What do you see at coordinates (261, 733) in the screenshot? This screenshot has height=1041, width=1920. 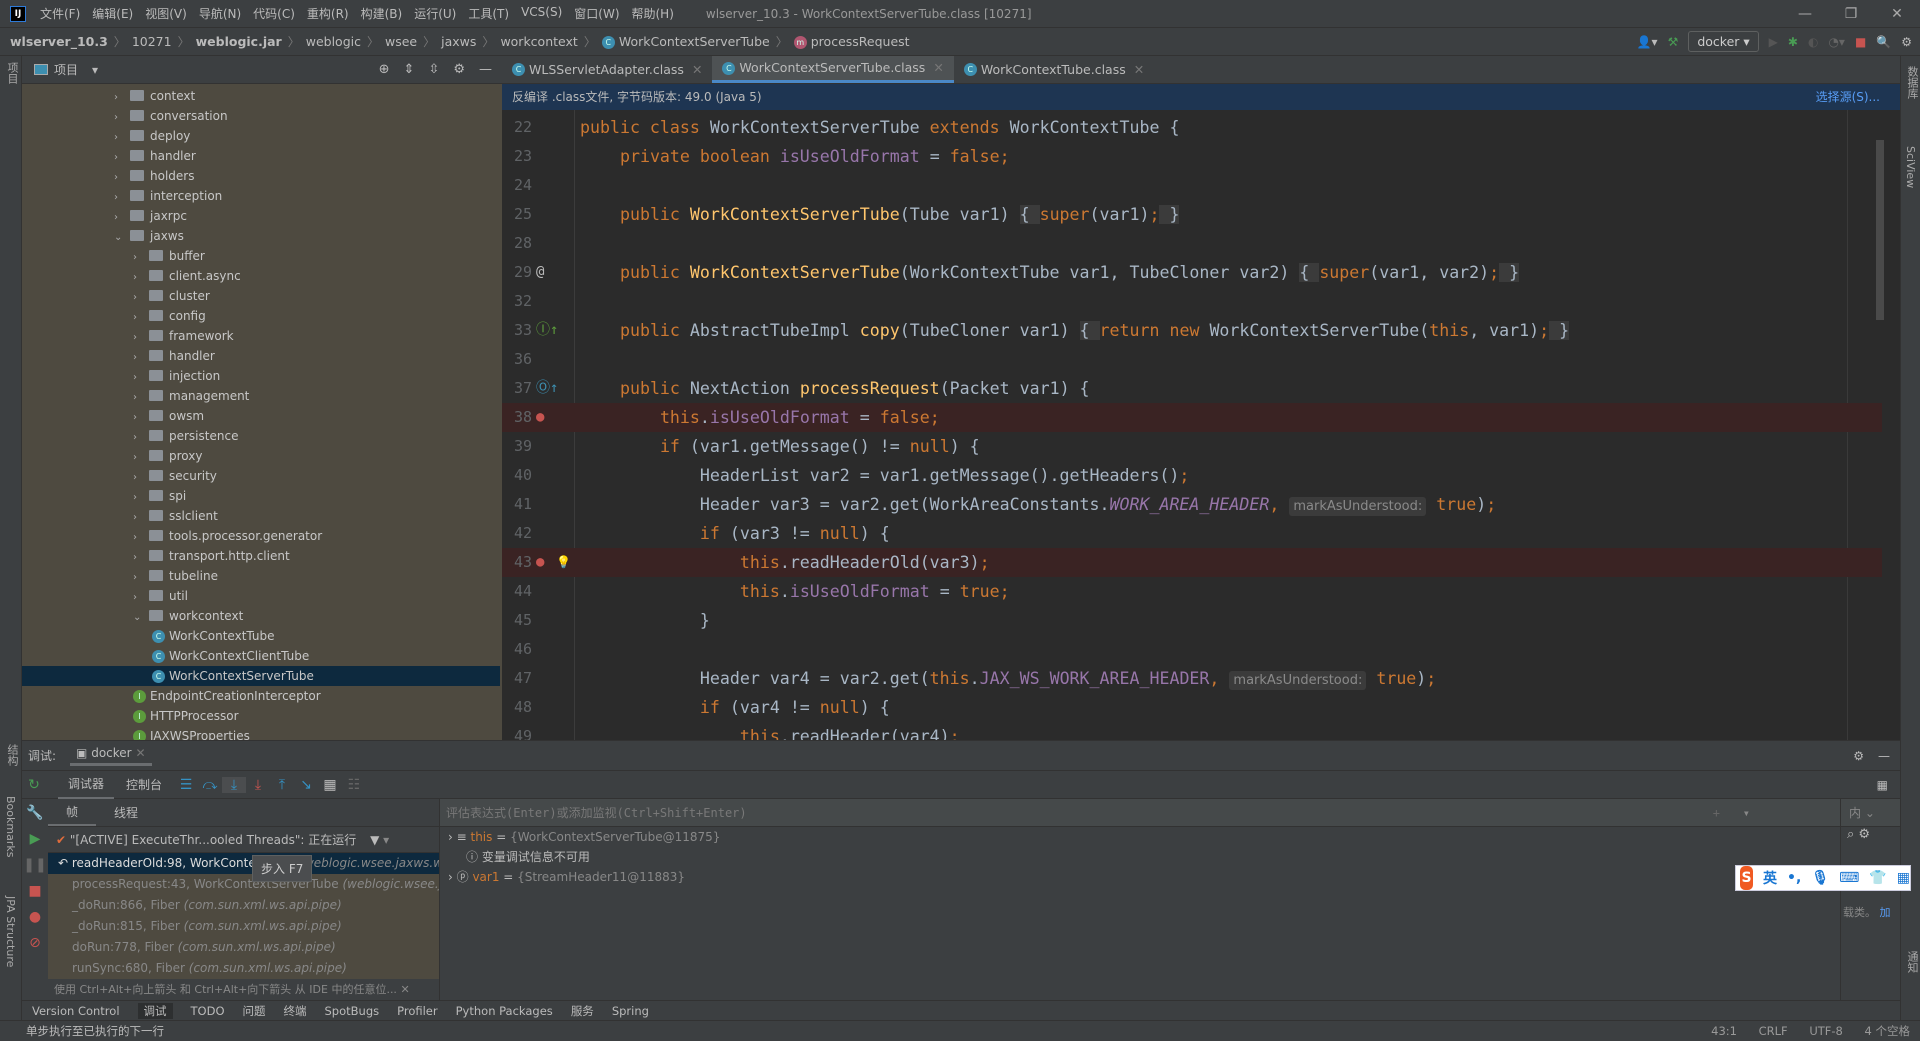 I see `tree-item: I JAXWSProperties` at bounding box center [261, 733].